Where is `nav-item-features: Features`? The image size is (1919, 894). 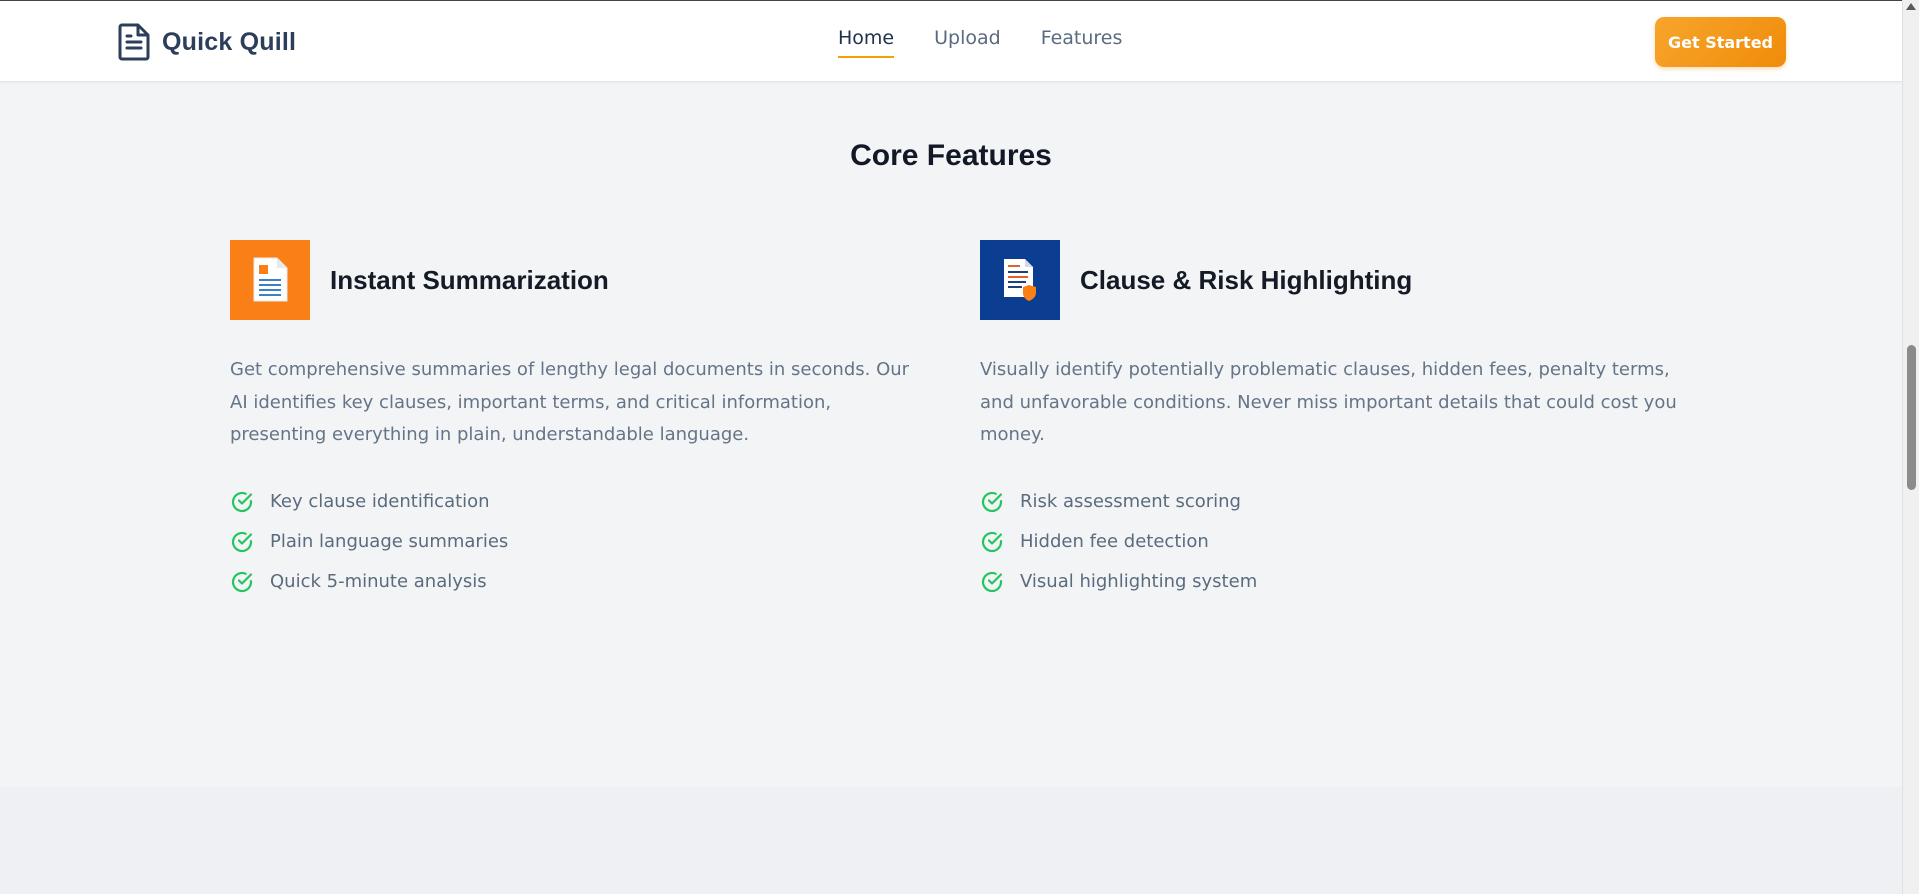 nav-item-features: Features is located at coordinates (1082, 42).